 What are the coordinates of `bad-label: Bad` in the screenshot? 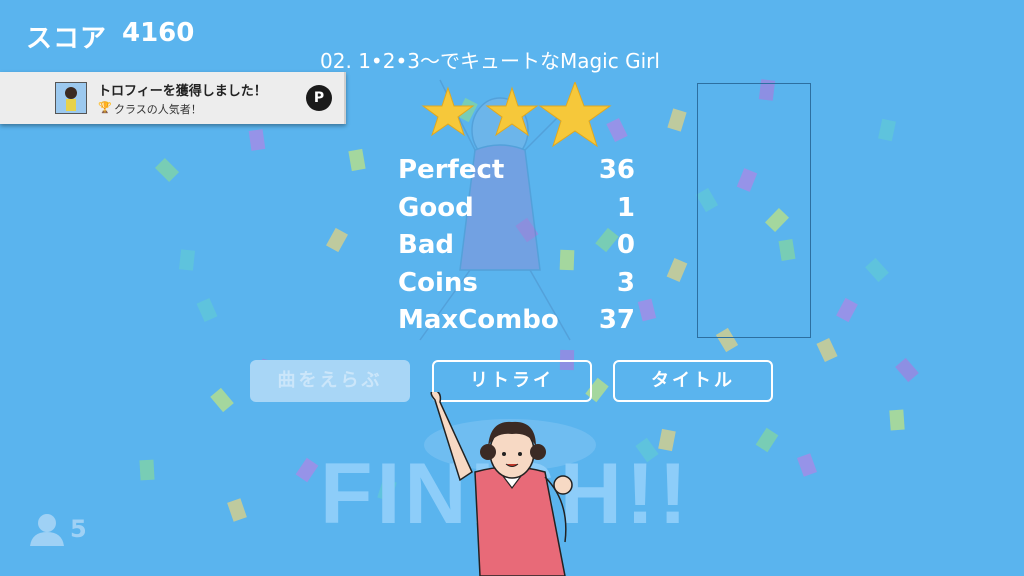 It's located at (426, 245).